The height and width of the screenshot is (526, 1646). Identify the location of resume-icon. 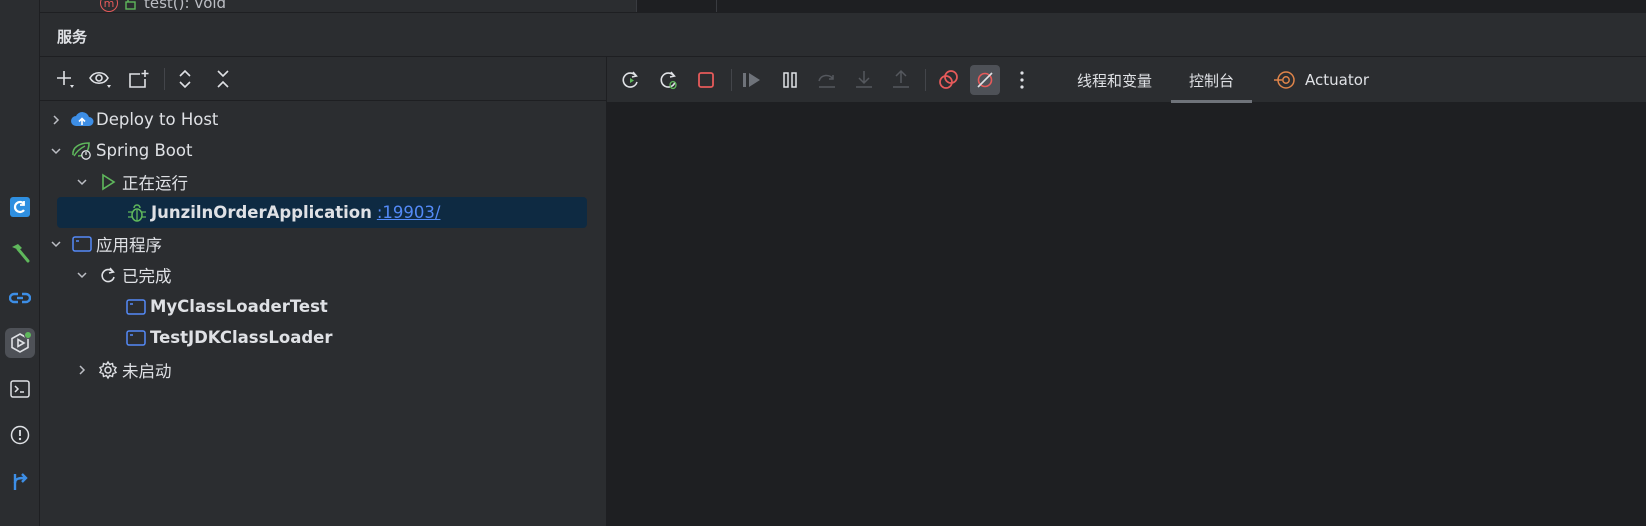
(751, 80).